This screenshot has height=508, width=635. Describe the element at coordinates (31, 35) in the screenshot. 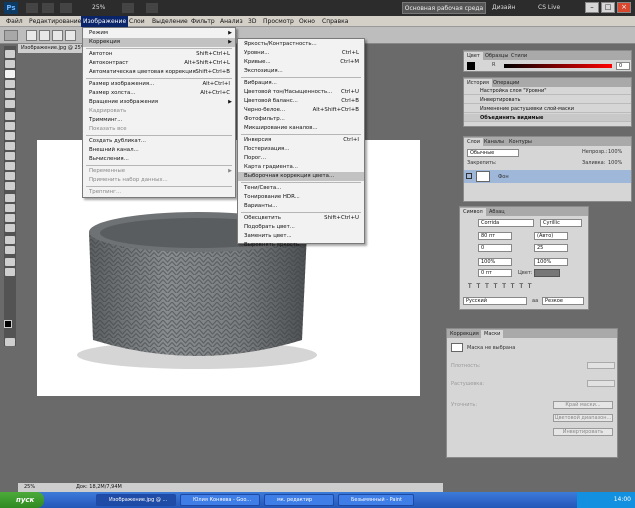

I see `new-selection-icon` at that location.